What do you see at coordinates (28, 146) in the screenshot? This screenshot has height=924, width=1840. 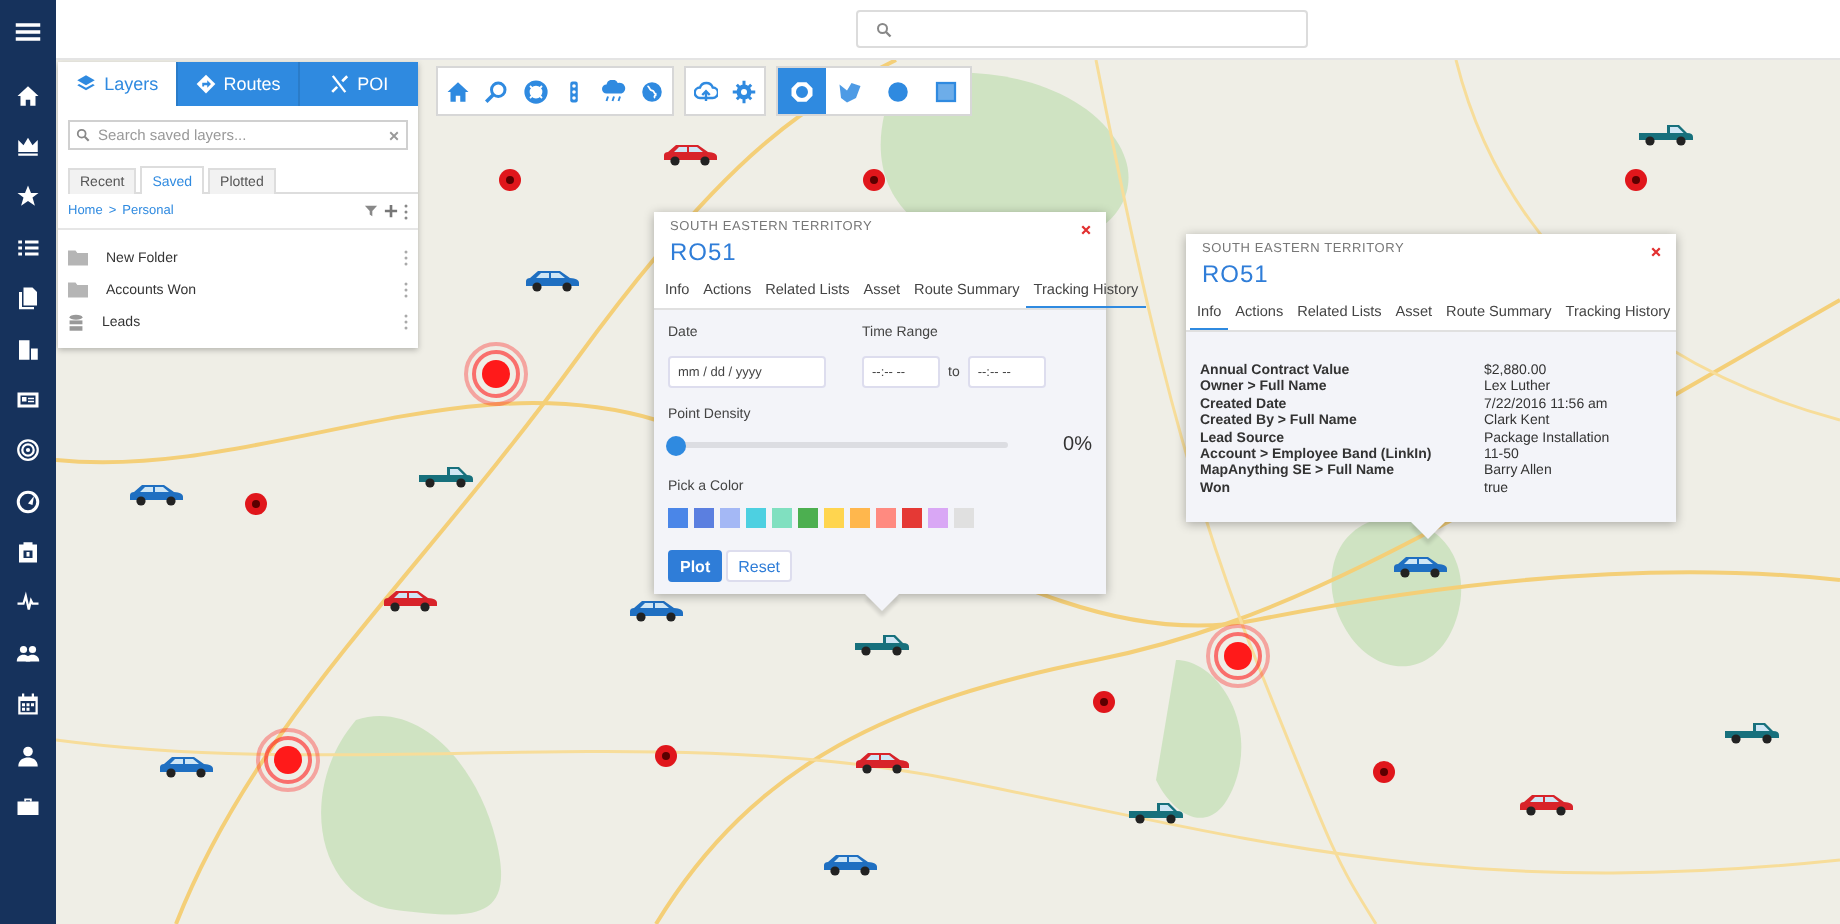 I see `crown-icon` at bounding box center [28, 146].